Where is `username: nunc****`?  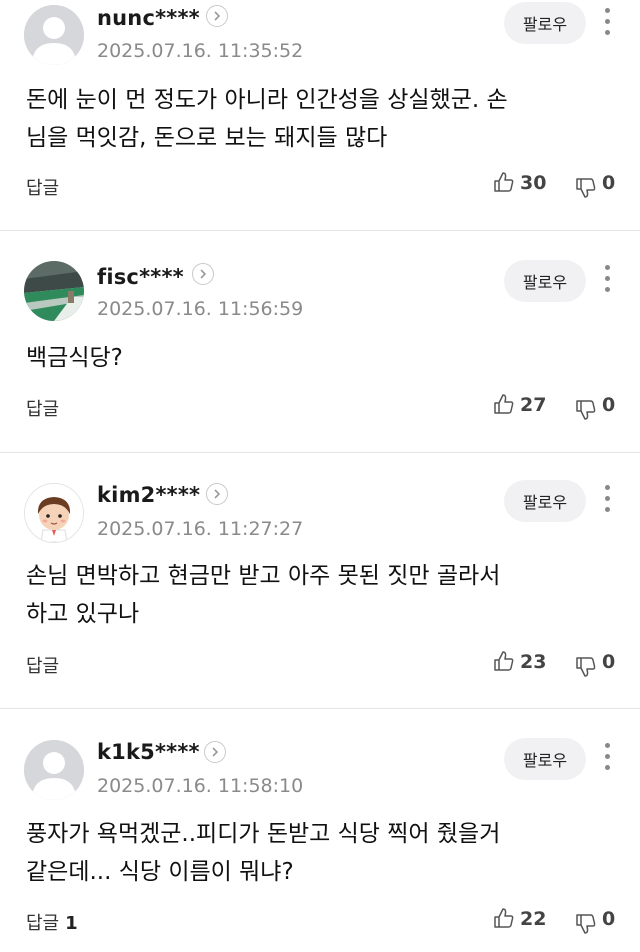
username: nunc**** is located at coordinates (148, 18).